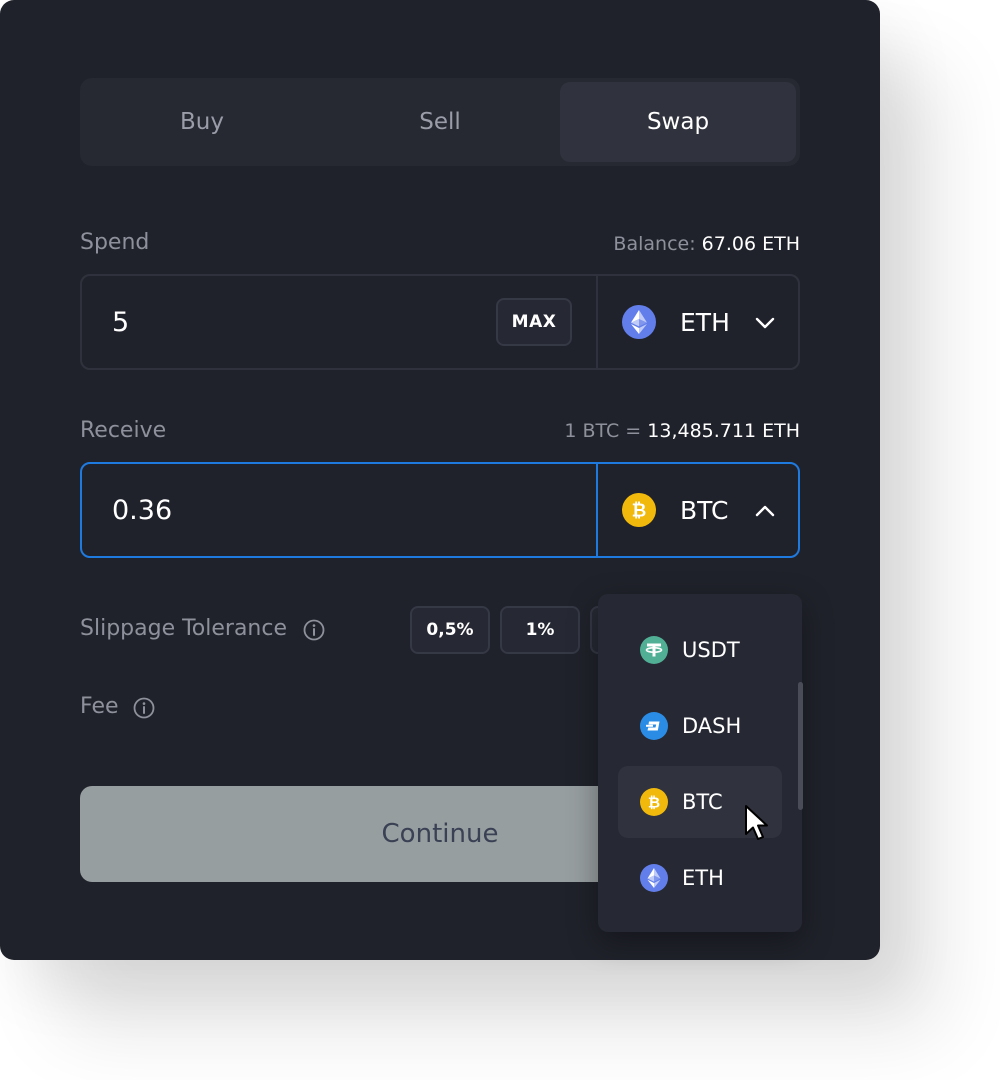  I want to click on spend-coin-select: ETH, so click(698, 322).